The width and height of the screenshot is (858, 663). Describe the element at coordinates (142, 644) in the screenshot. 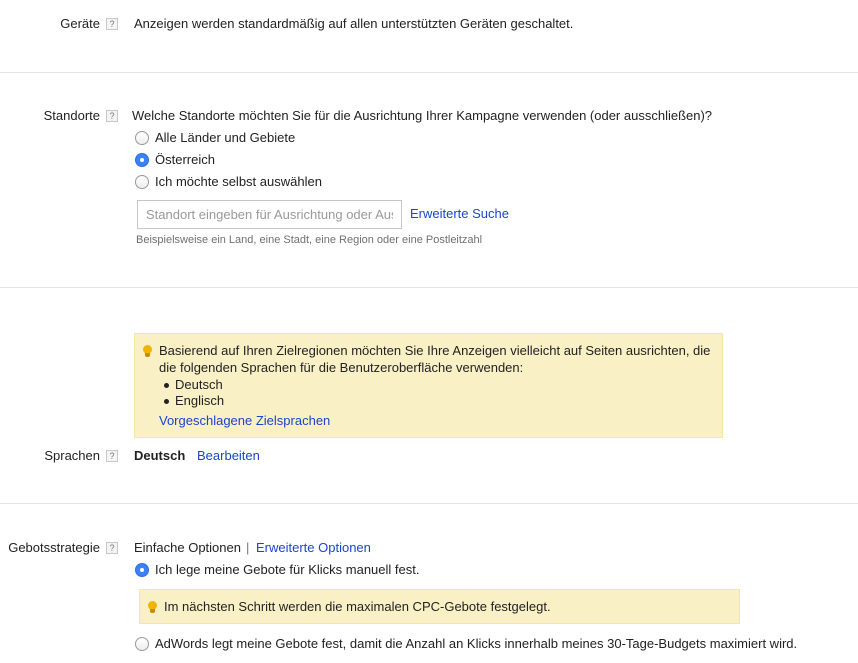

I see `radio-automatic-bids` at that location.